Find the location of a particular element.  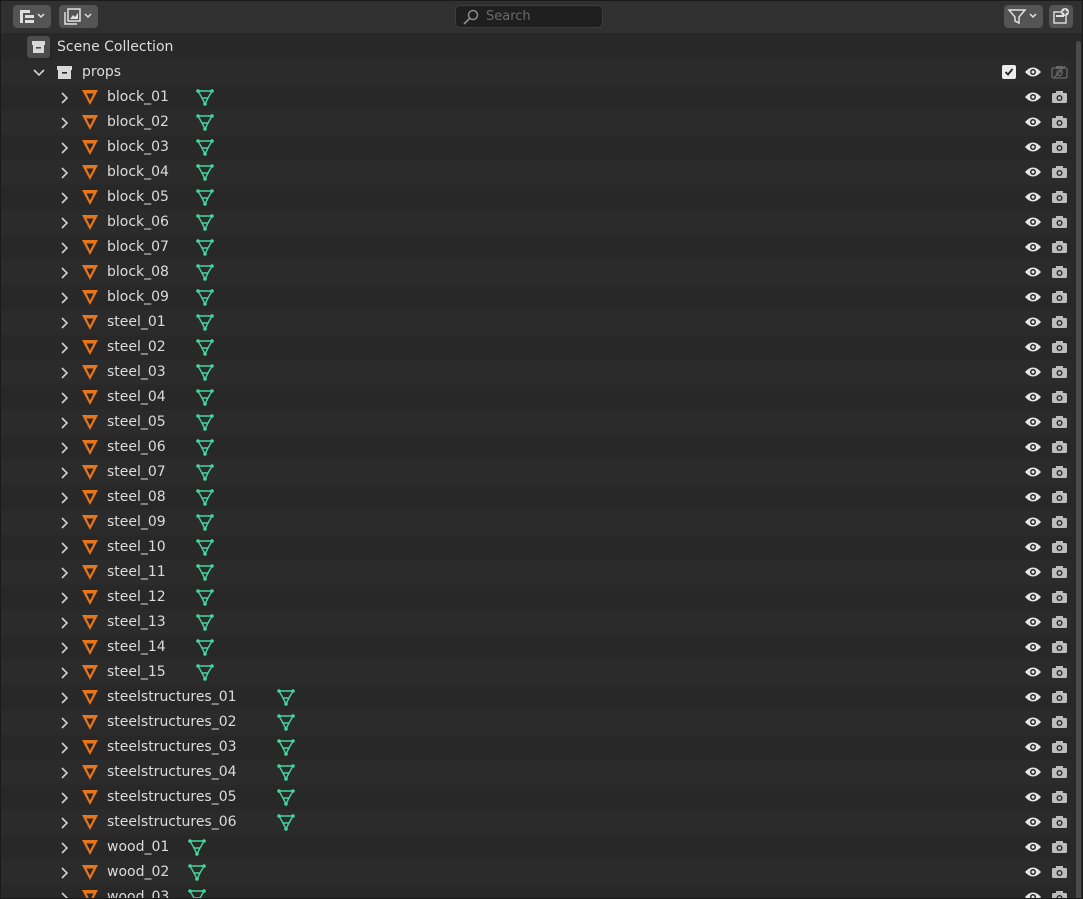

camera-off-icon is located at coordinates (1059, 72).